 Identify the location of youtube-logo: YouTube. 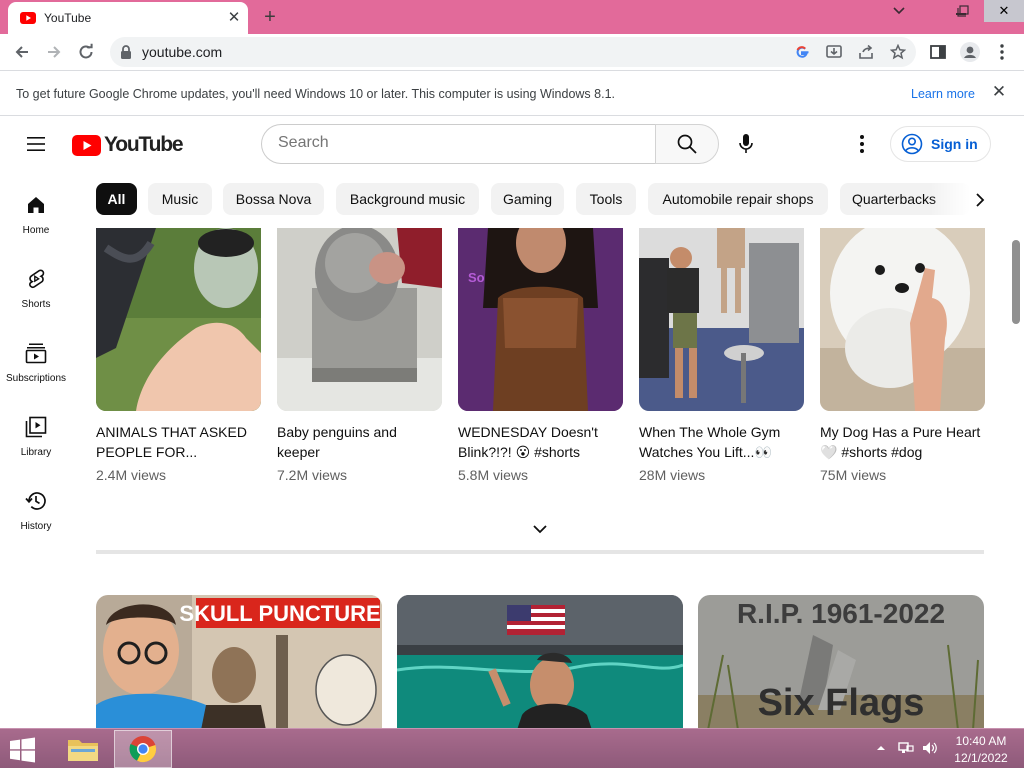
(128, 144).